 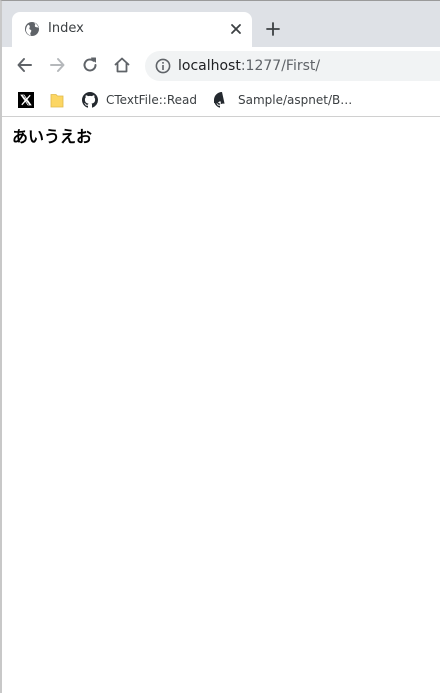 I want to click on back-icon, so click(x=25, y=65).